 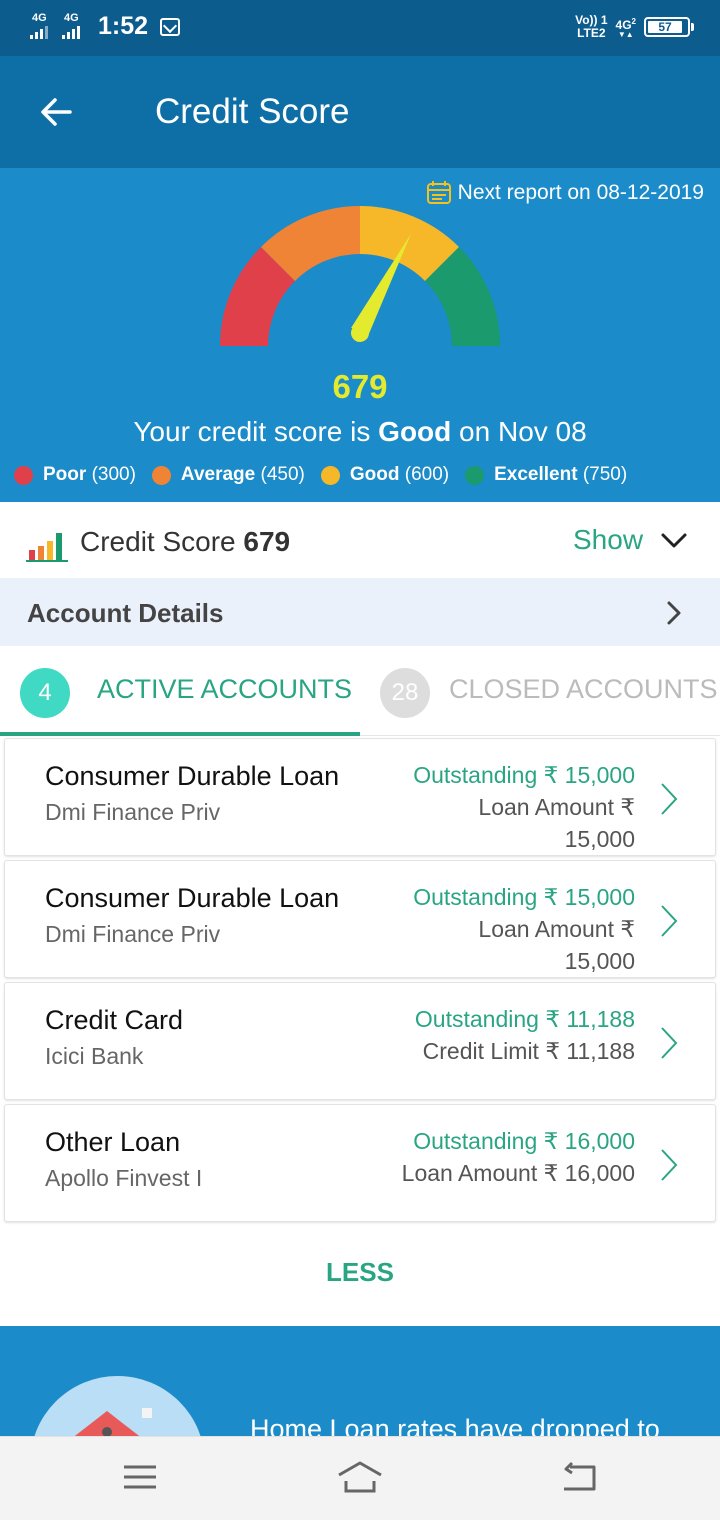 I want to click on legend-value: (450), so click(x=282, y=474).